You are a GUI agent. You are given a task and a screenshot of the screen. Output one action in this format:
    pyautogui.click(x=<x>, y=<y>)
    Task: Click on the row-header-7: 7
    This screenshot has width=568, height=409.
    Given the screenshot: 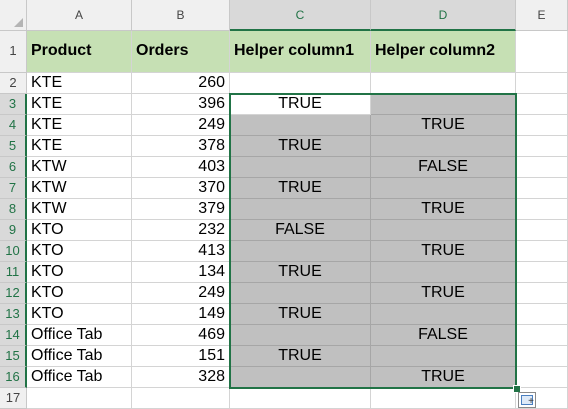 What is the action you would take?
    pyautogui.click(x=13, y=188)
    